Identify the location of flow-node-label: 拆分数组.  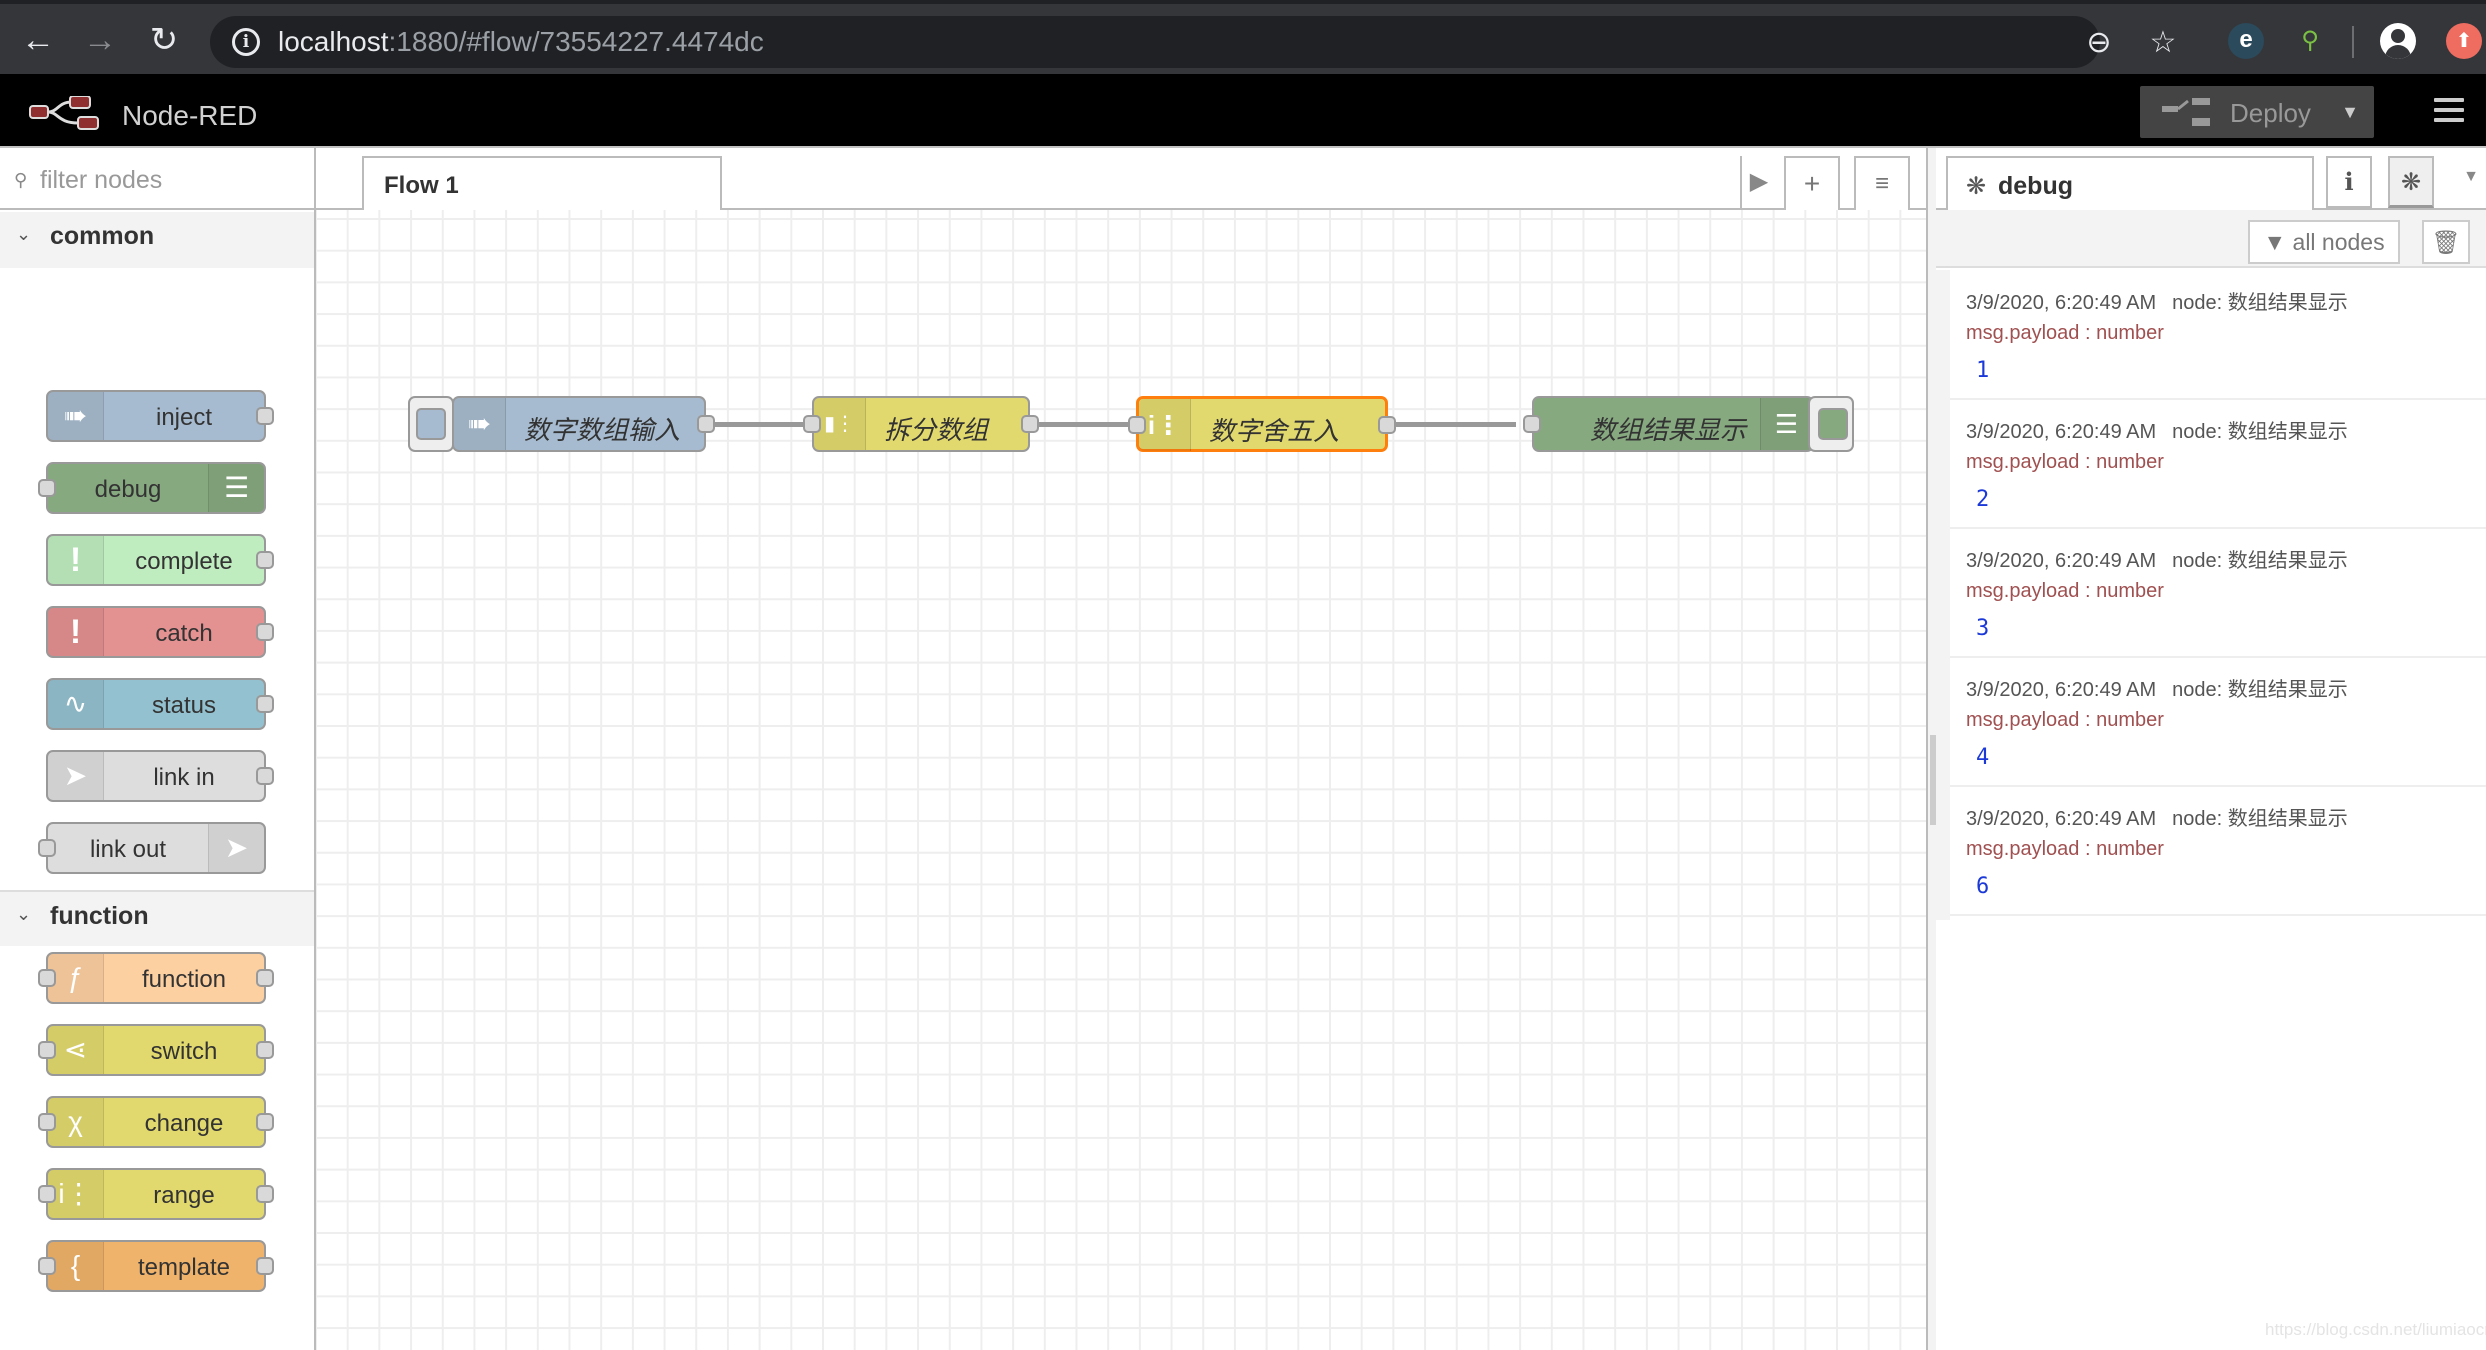
(936, 430).